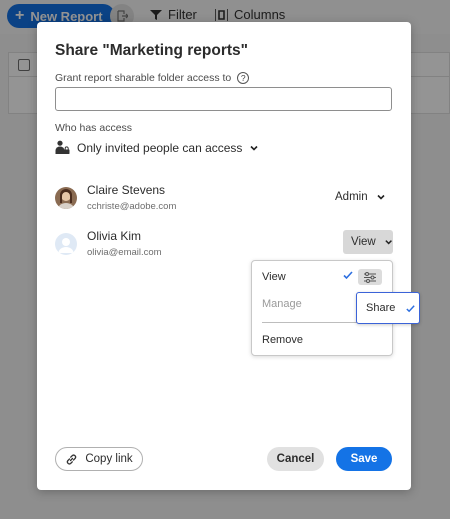 The image size is (450, 519). Describe the element at coordinates (62, 147) in the screenshot. I see `lock-people-icon` at that location.